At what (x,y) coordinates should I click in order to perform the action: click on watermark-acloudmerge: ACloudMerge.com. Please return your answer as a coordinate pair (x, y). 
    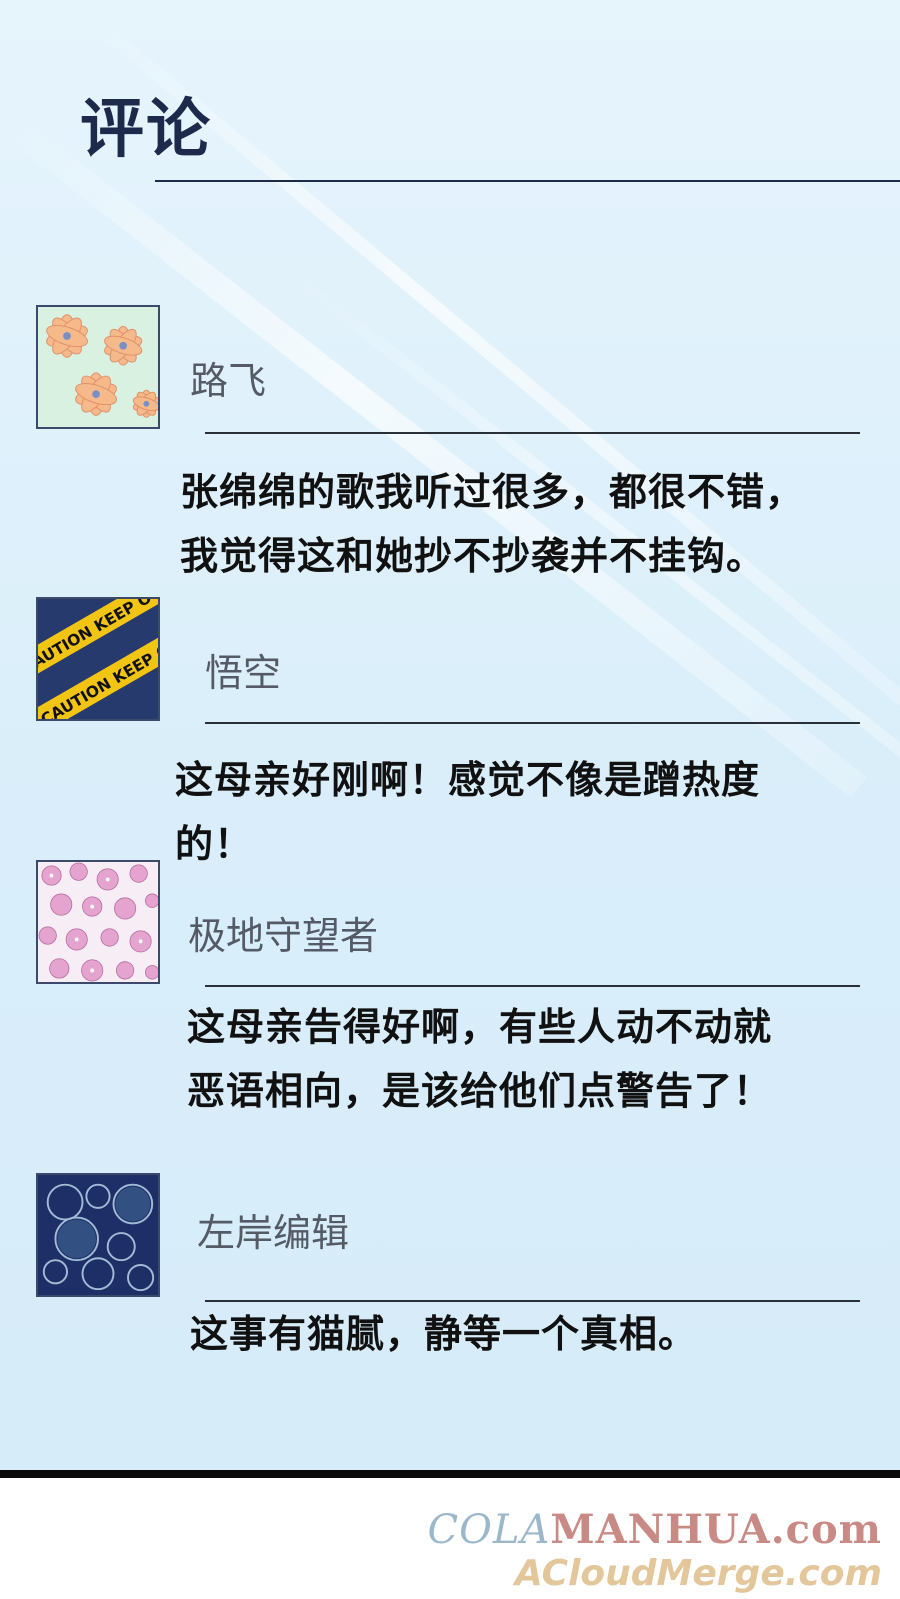
    Looking at the image, I should click on (698, 1573).